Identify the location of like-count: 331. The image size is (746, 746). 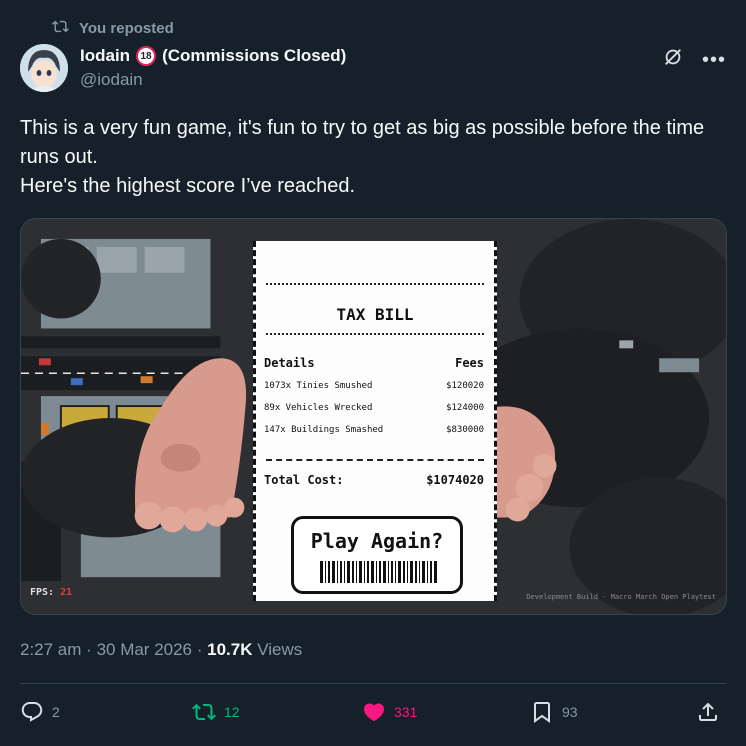
(406, 712).